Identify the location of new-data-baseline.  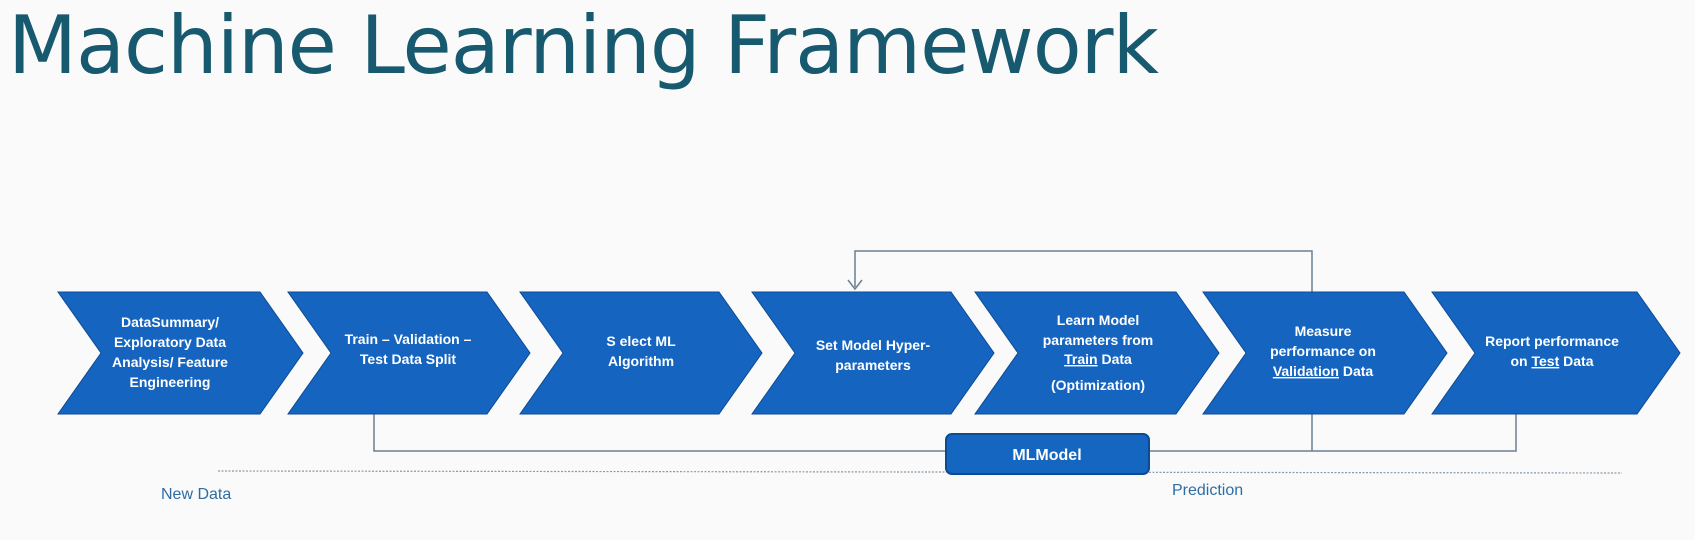
(920, 472).